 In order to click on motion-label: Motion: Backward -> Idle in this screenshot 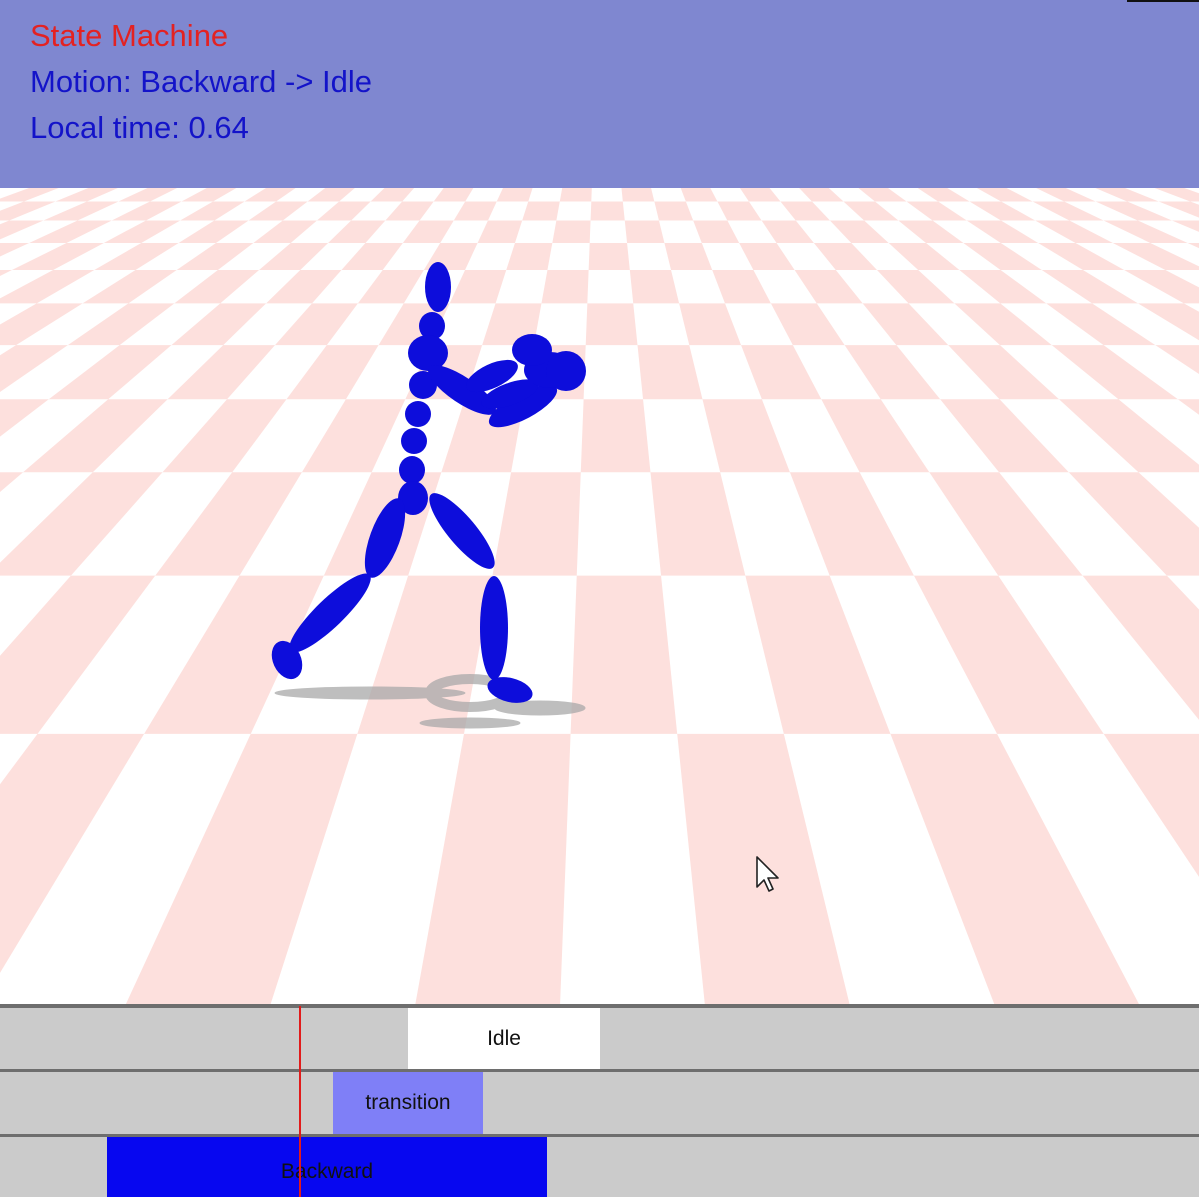, I will do `click(201, 81)`.